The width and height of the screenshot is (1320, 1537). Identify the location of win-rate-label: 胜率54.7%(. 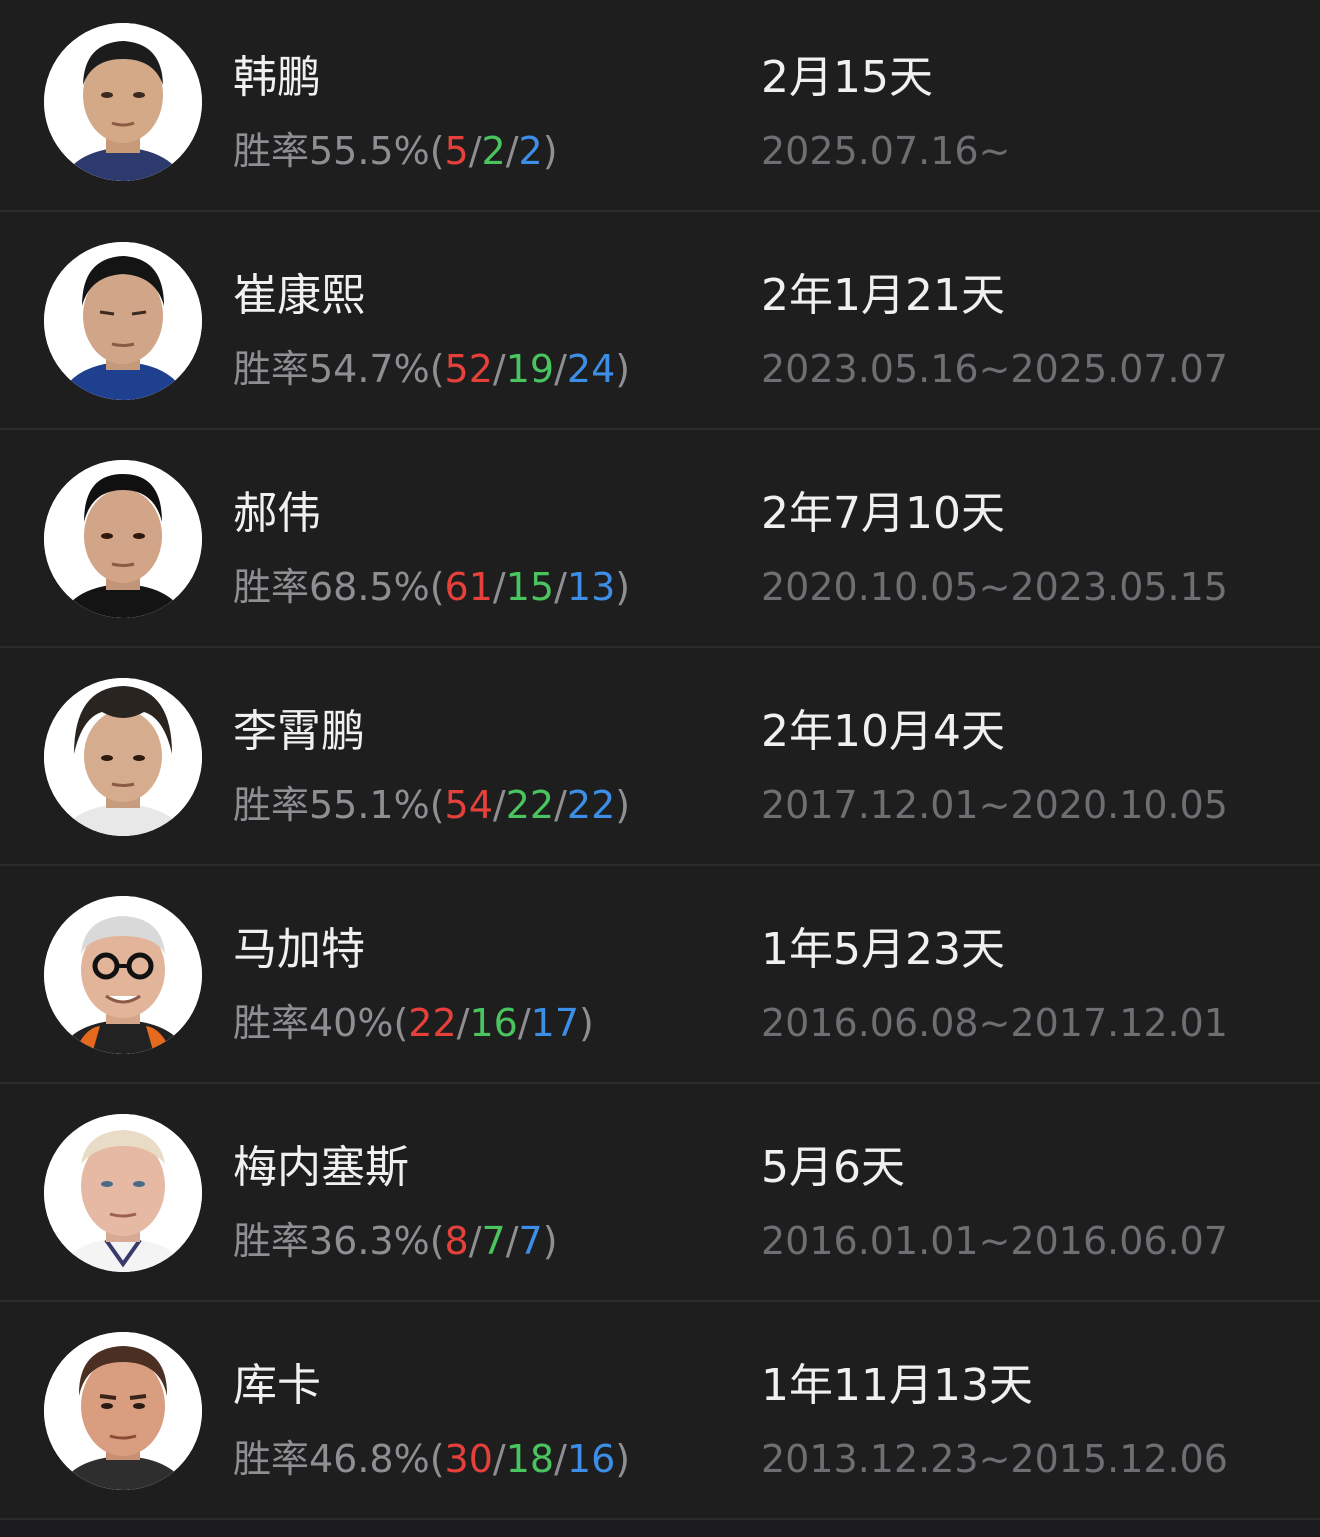
(339, 369).